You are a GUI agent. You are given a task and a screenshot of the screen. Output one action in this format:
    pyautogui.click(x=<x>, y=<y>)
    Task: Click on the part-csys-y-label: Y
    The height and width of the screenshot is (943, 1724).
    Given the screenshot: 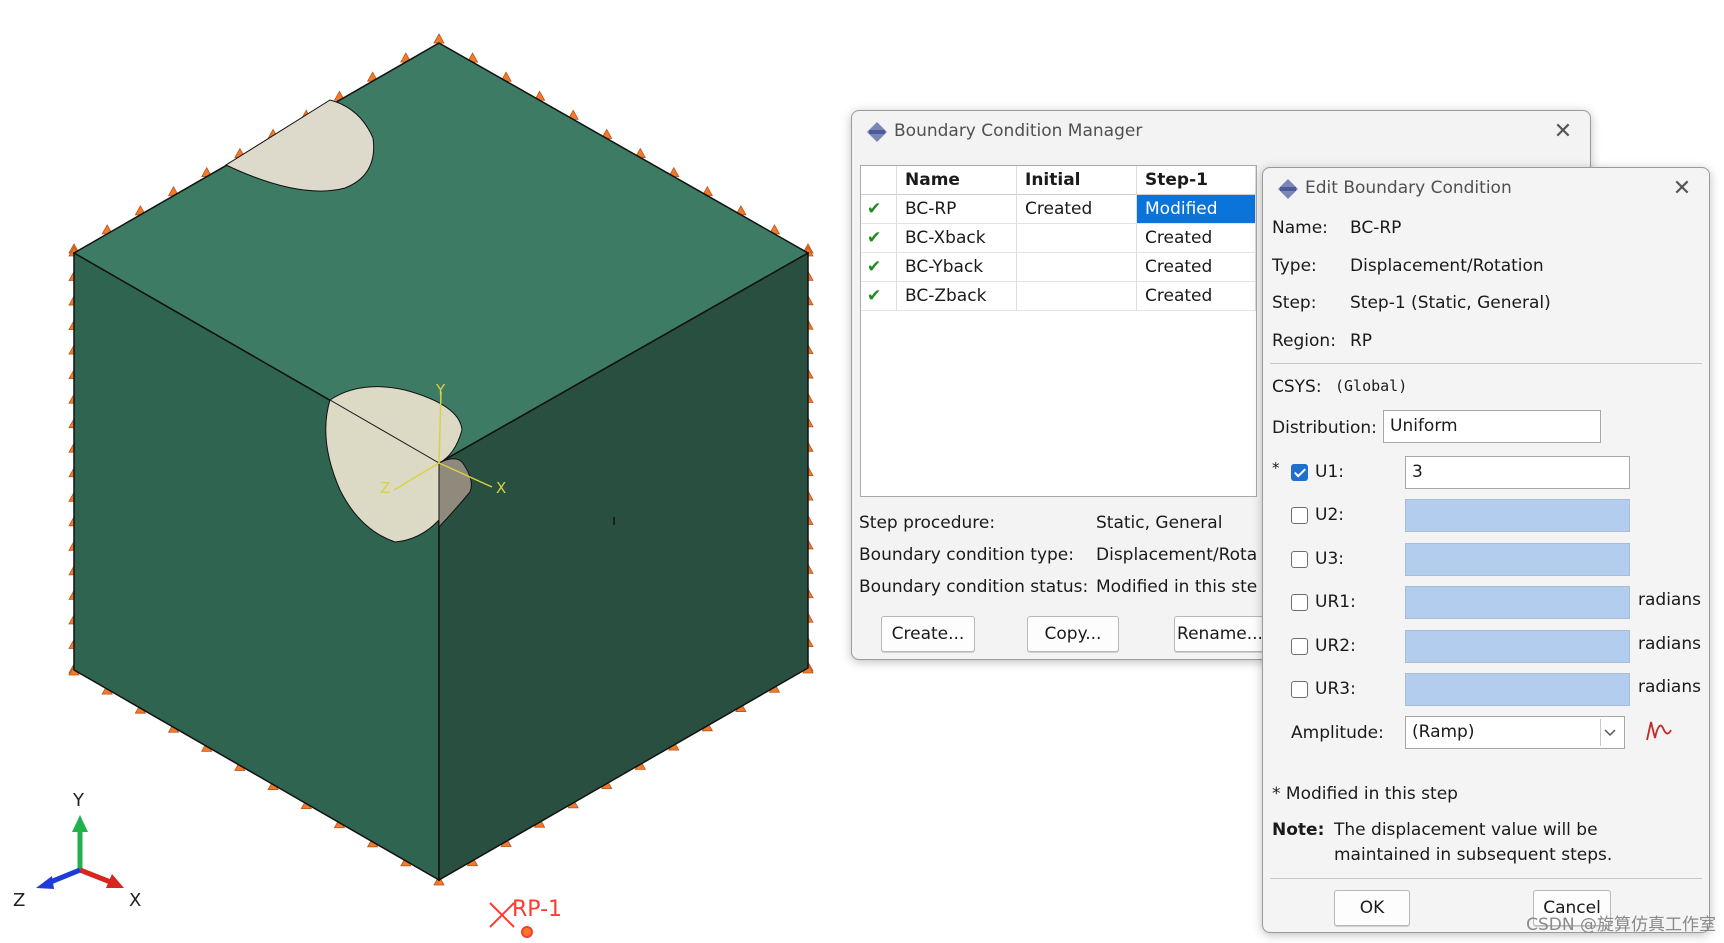 What is the action you would take?
    pyautogui.click(x=440, y=390)
    